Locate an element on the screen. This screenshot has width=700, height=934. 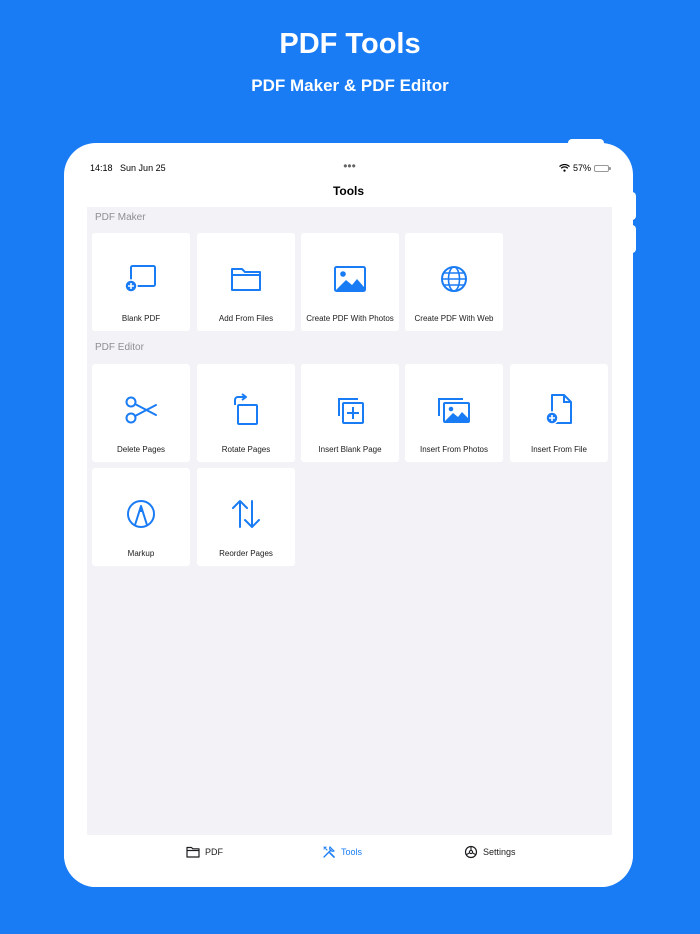
photos-stack-icon is located at coordinates (454, 410).